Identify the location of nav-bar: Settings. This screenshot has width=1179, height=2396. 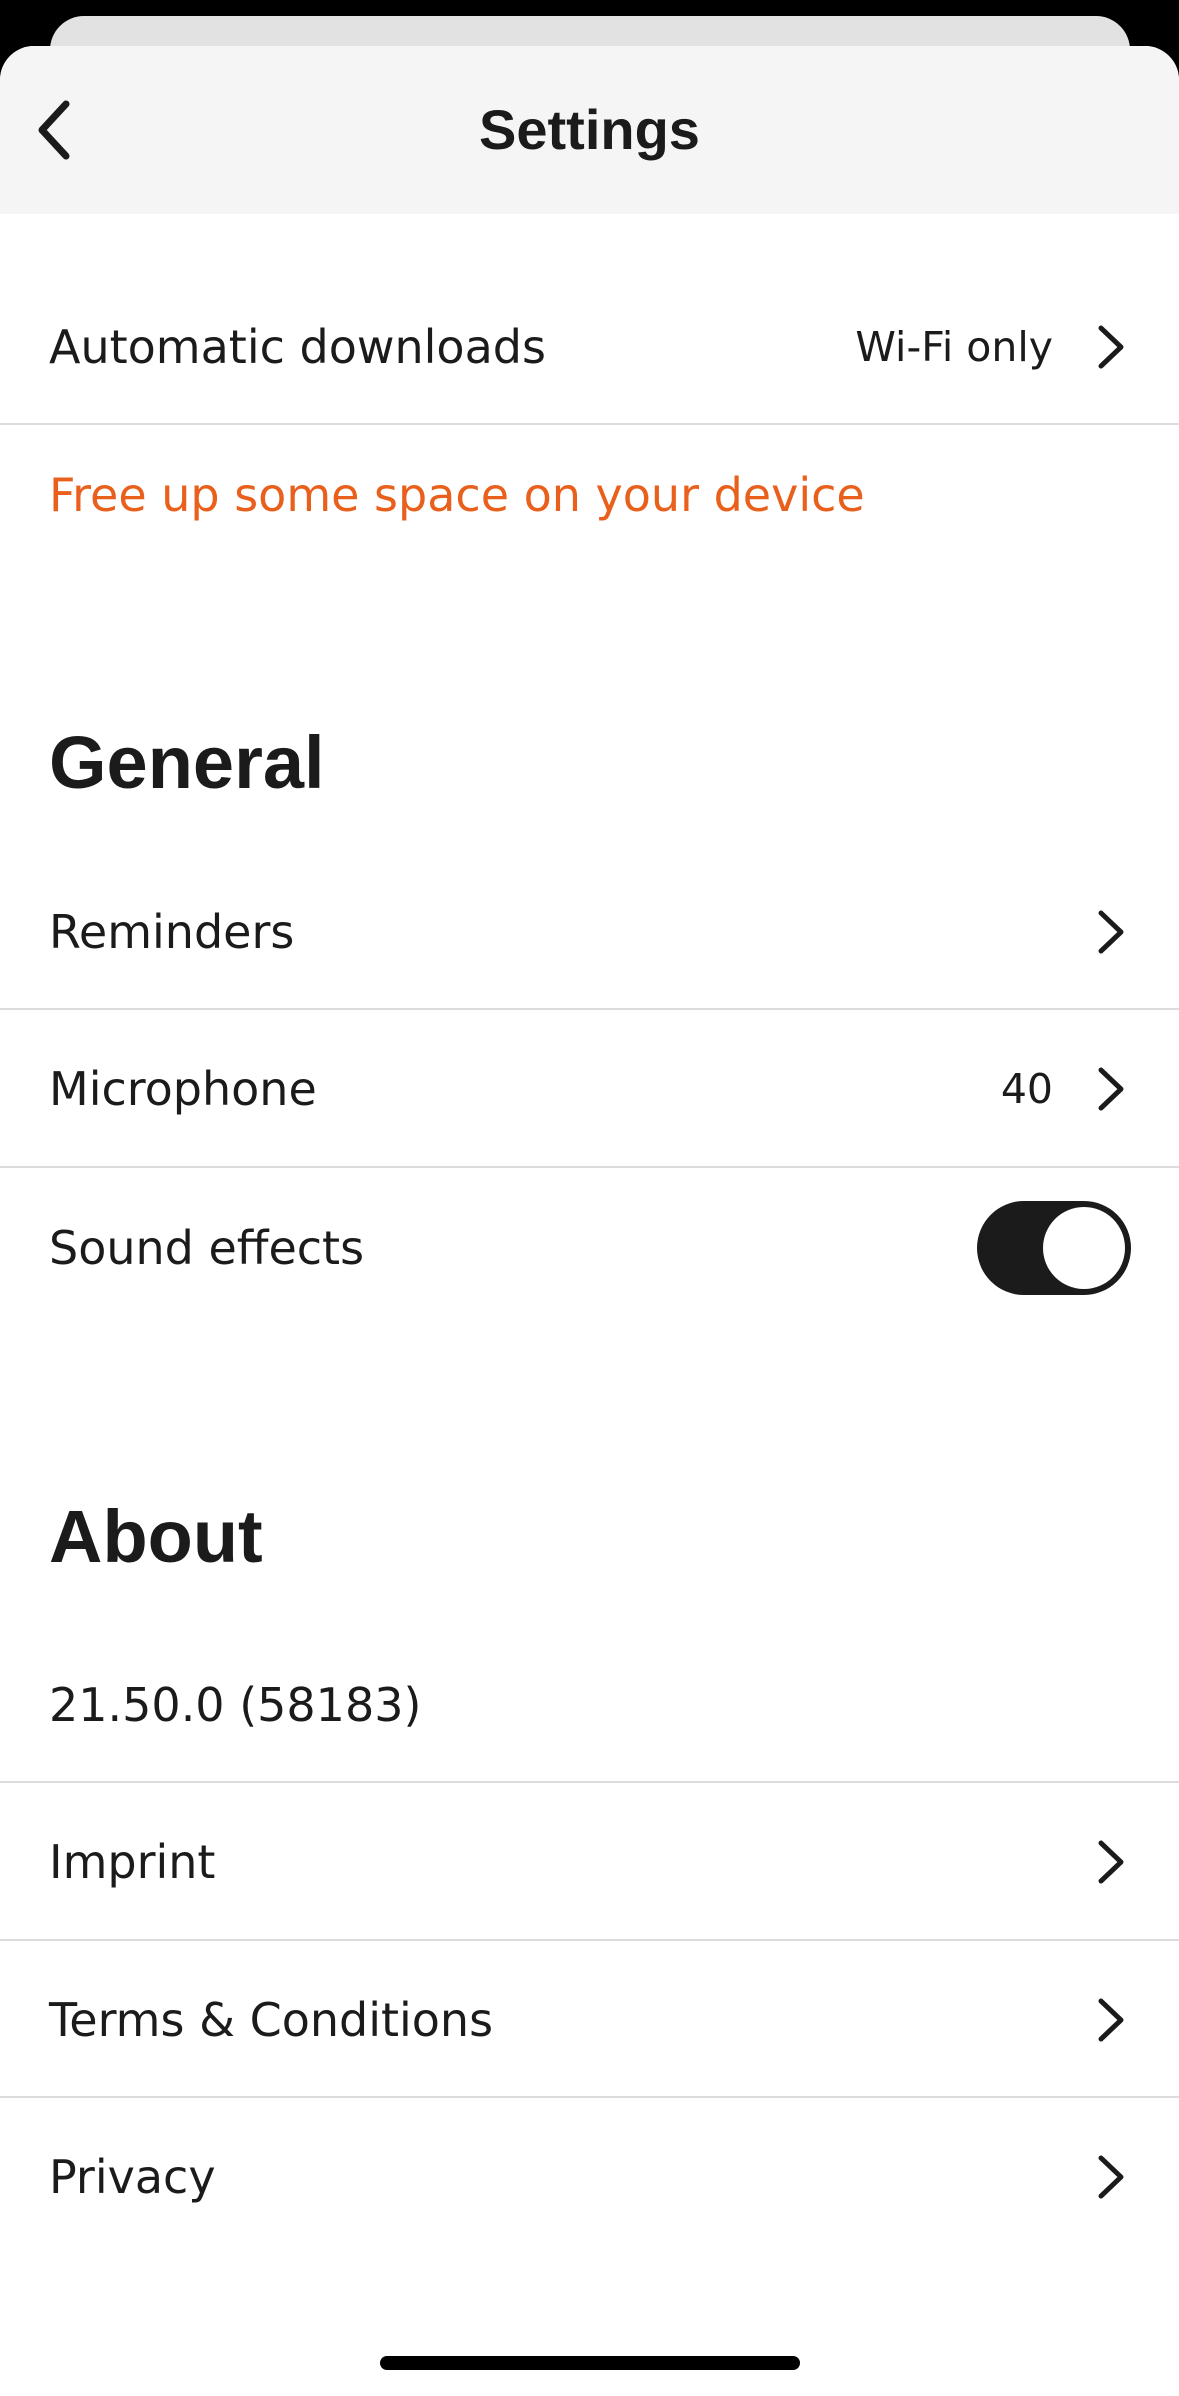
(589, 130).